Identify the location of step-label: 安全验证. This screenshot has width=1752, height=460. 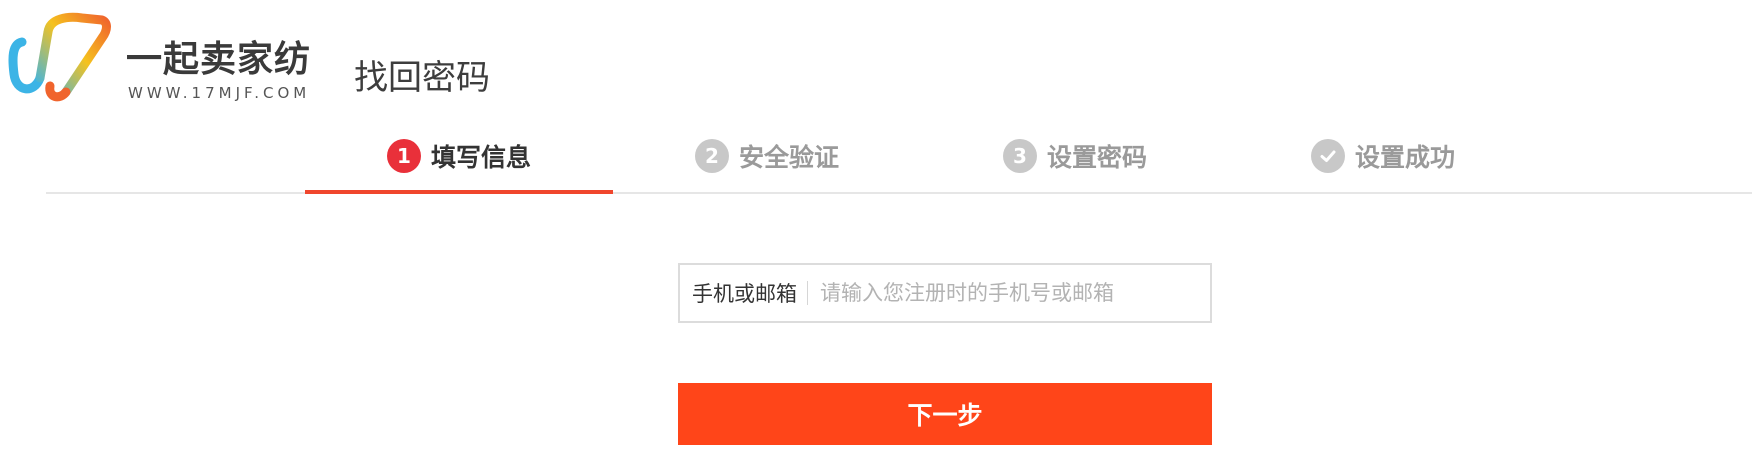
(788, 157).